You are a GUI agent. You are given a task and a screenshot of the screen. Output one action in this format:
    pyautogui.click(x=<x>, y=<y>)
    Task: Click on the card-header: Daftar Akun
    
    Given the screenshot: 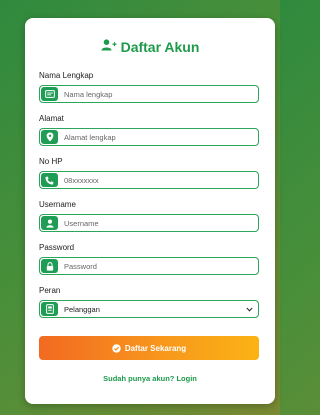 What is the action you would take?
    pyautogui.click(x=150, y=47)
    